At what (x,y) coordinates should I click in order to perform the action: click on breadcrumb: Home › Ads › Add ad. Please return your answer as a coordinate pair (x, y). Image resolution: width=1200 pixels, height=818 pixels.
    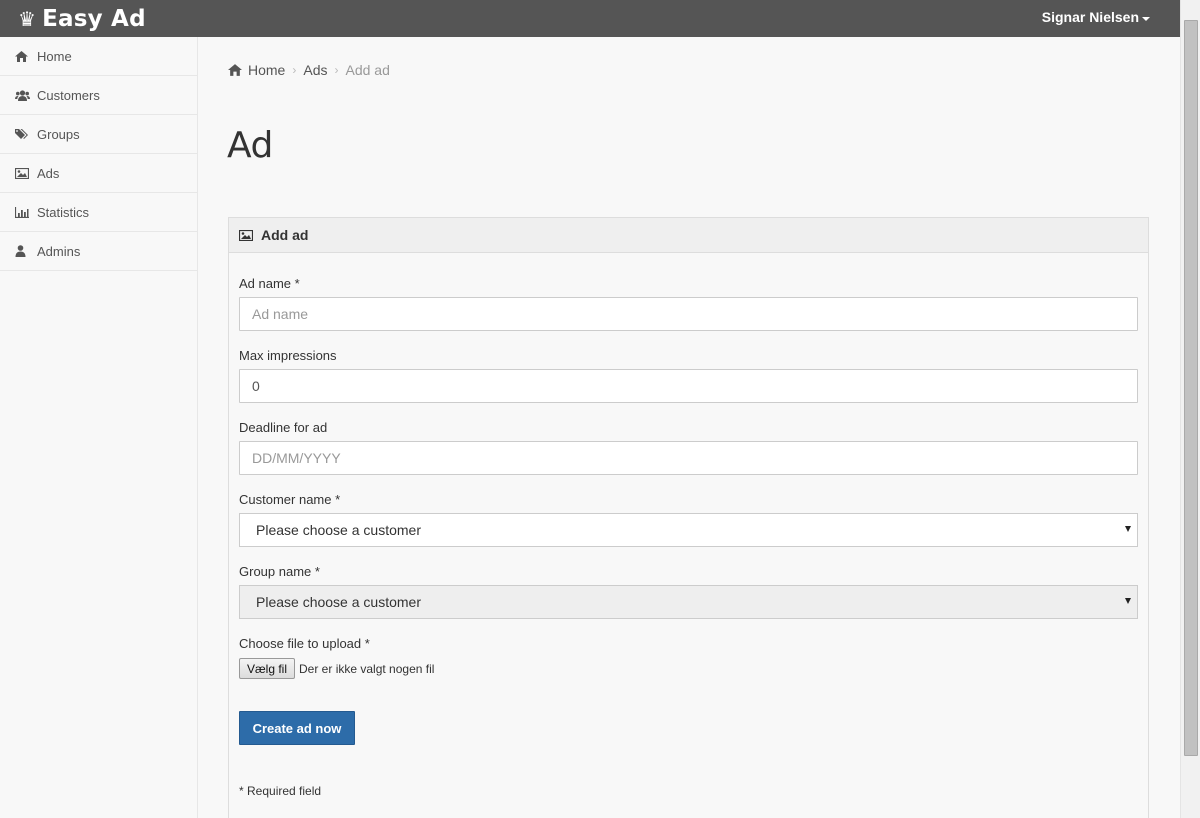
    Looking at the image, I should click on (309, 70).